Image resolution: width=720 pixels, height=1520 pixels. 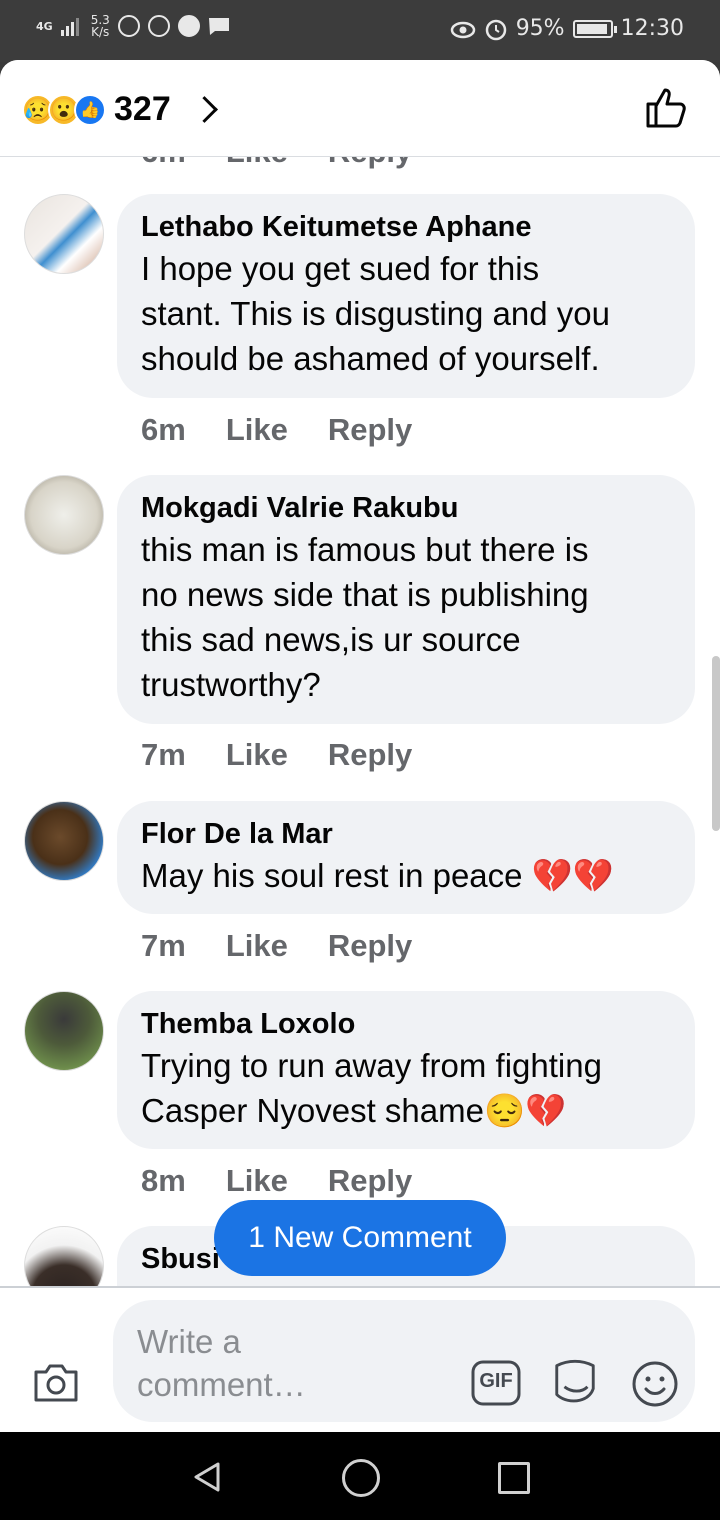 What do you see at coordinates (340, 268) in the screenshot?
I see `comment-text-line: I hope you get sued for this` at bounding box center [340, 268].